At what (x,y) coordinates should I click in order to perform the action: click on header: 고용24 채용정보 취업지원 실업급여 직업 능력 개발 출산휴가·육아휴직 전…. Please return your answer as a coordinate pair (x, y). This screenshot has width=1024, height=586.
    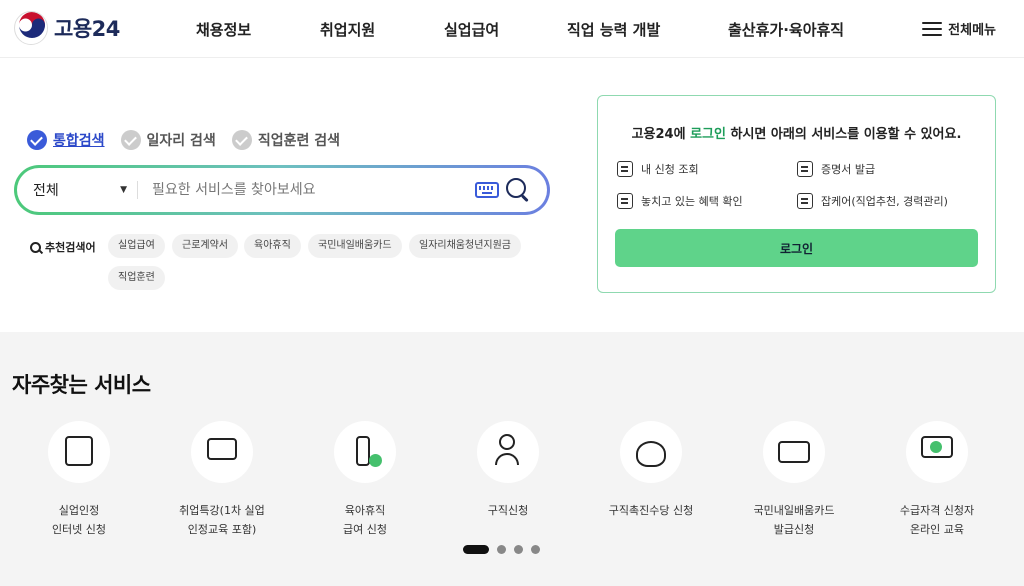
    Looking at the image, I should click on (512, 29).